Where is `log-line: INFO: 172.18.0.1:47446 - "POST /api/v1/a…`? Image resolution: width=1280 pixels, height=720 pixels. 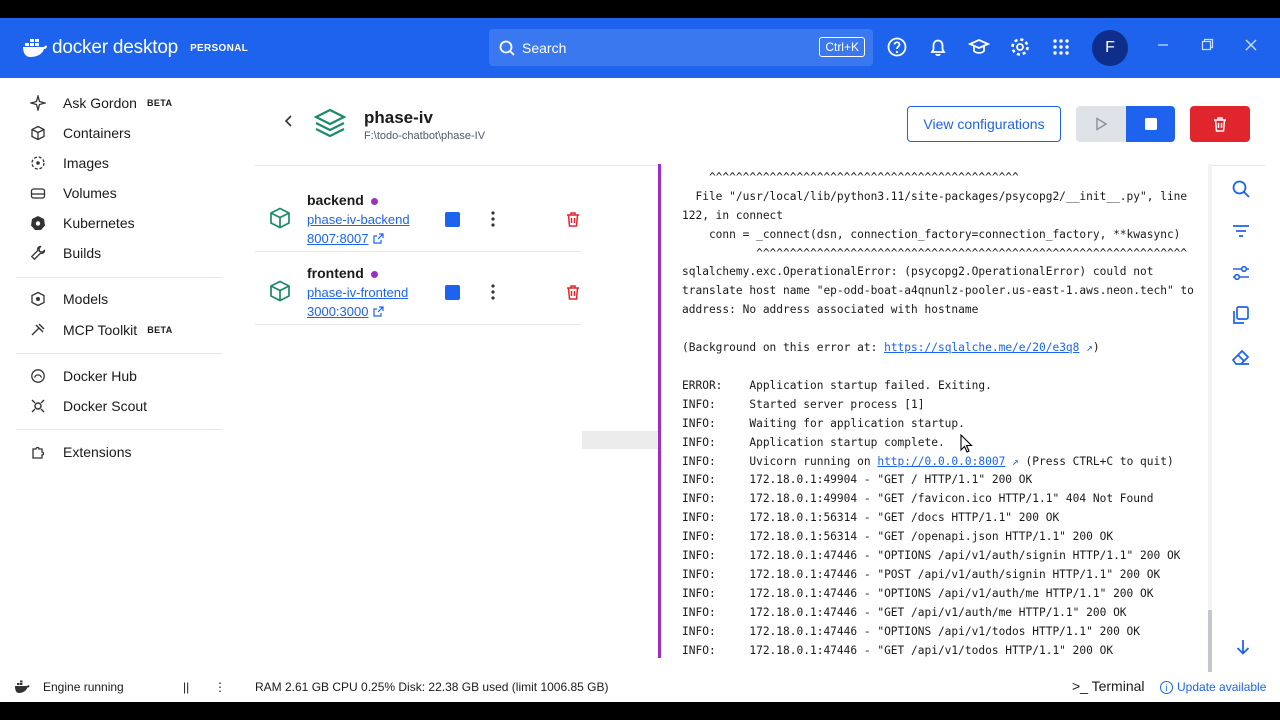
log-line: INFO: 172.18.0.1:47446 - "POST /api/v1/a… is located at coordinates (921, 574).